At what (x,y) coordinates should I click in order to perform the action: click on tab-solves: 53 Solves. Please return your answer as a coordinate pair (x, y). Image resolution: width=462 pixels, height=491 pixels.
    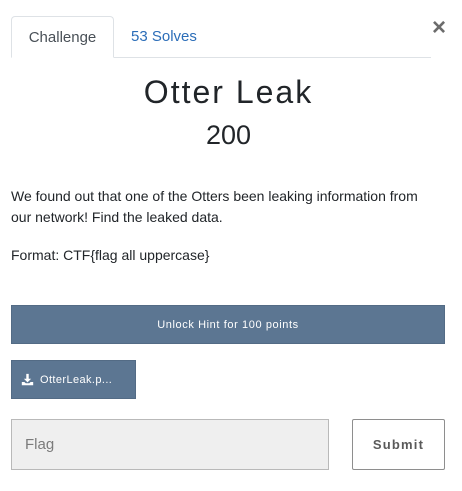
    Looking at the image, I should click on (164, 37).